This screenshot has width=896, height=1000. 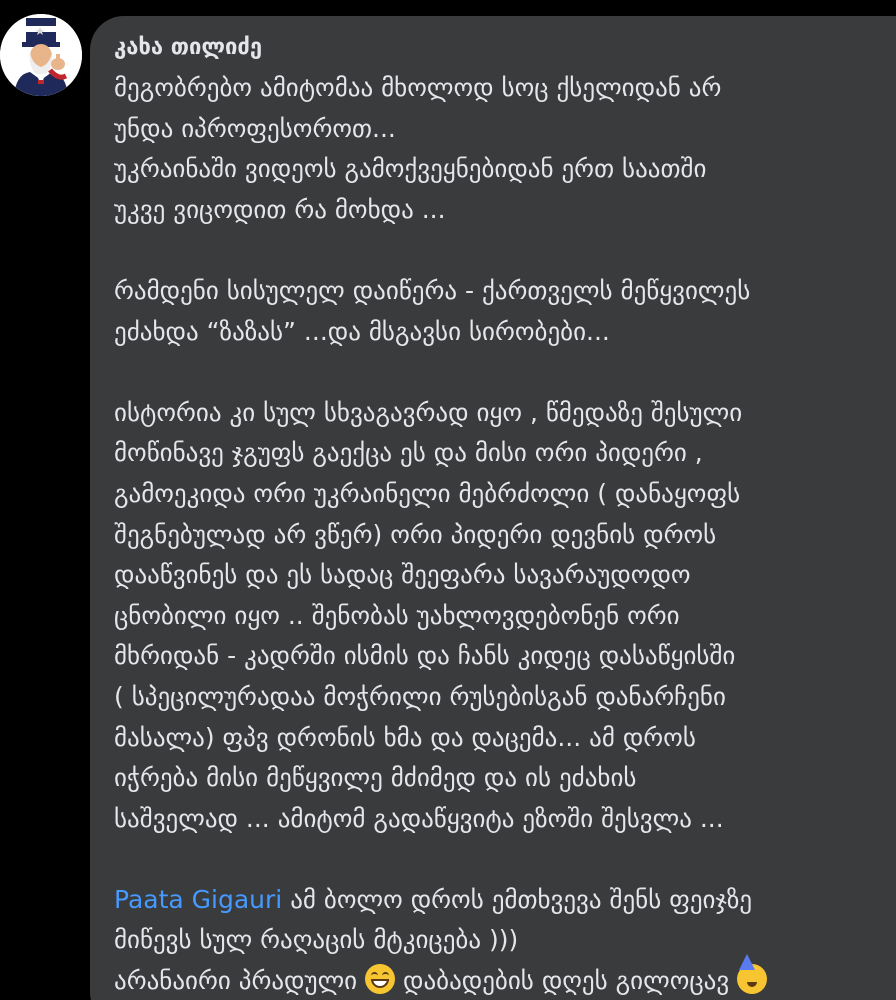 I want to click on grinning-face-emoji-icon, so click(x=380, y=979).